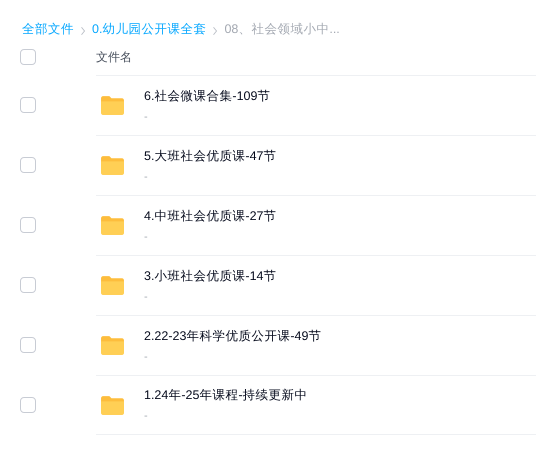 The image size is (536, 452). Describe the element at coordinates (233, 335) in the screenshot. I see `file-name: 2.22-23年科学优质公开课-49节` at that location.